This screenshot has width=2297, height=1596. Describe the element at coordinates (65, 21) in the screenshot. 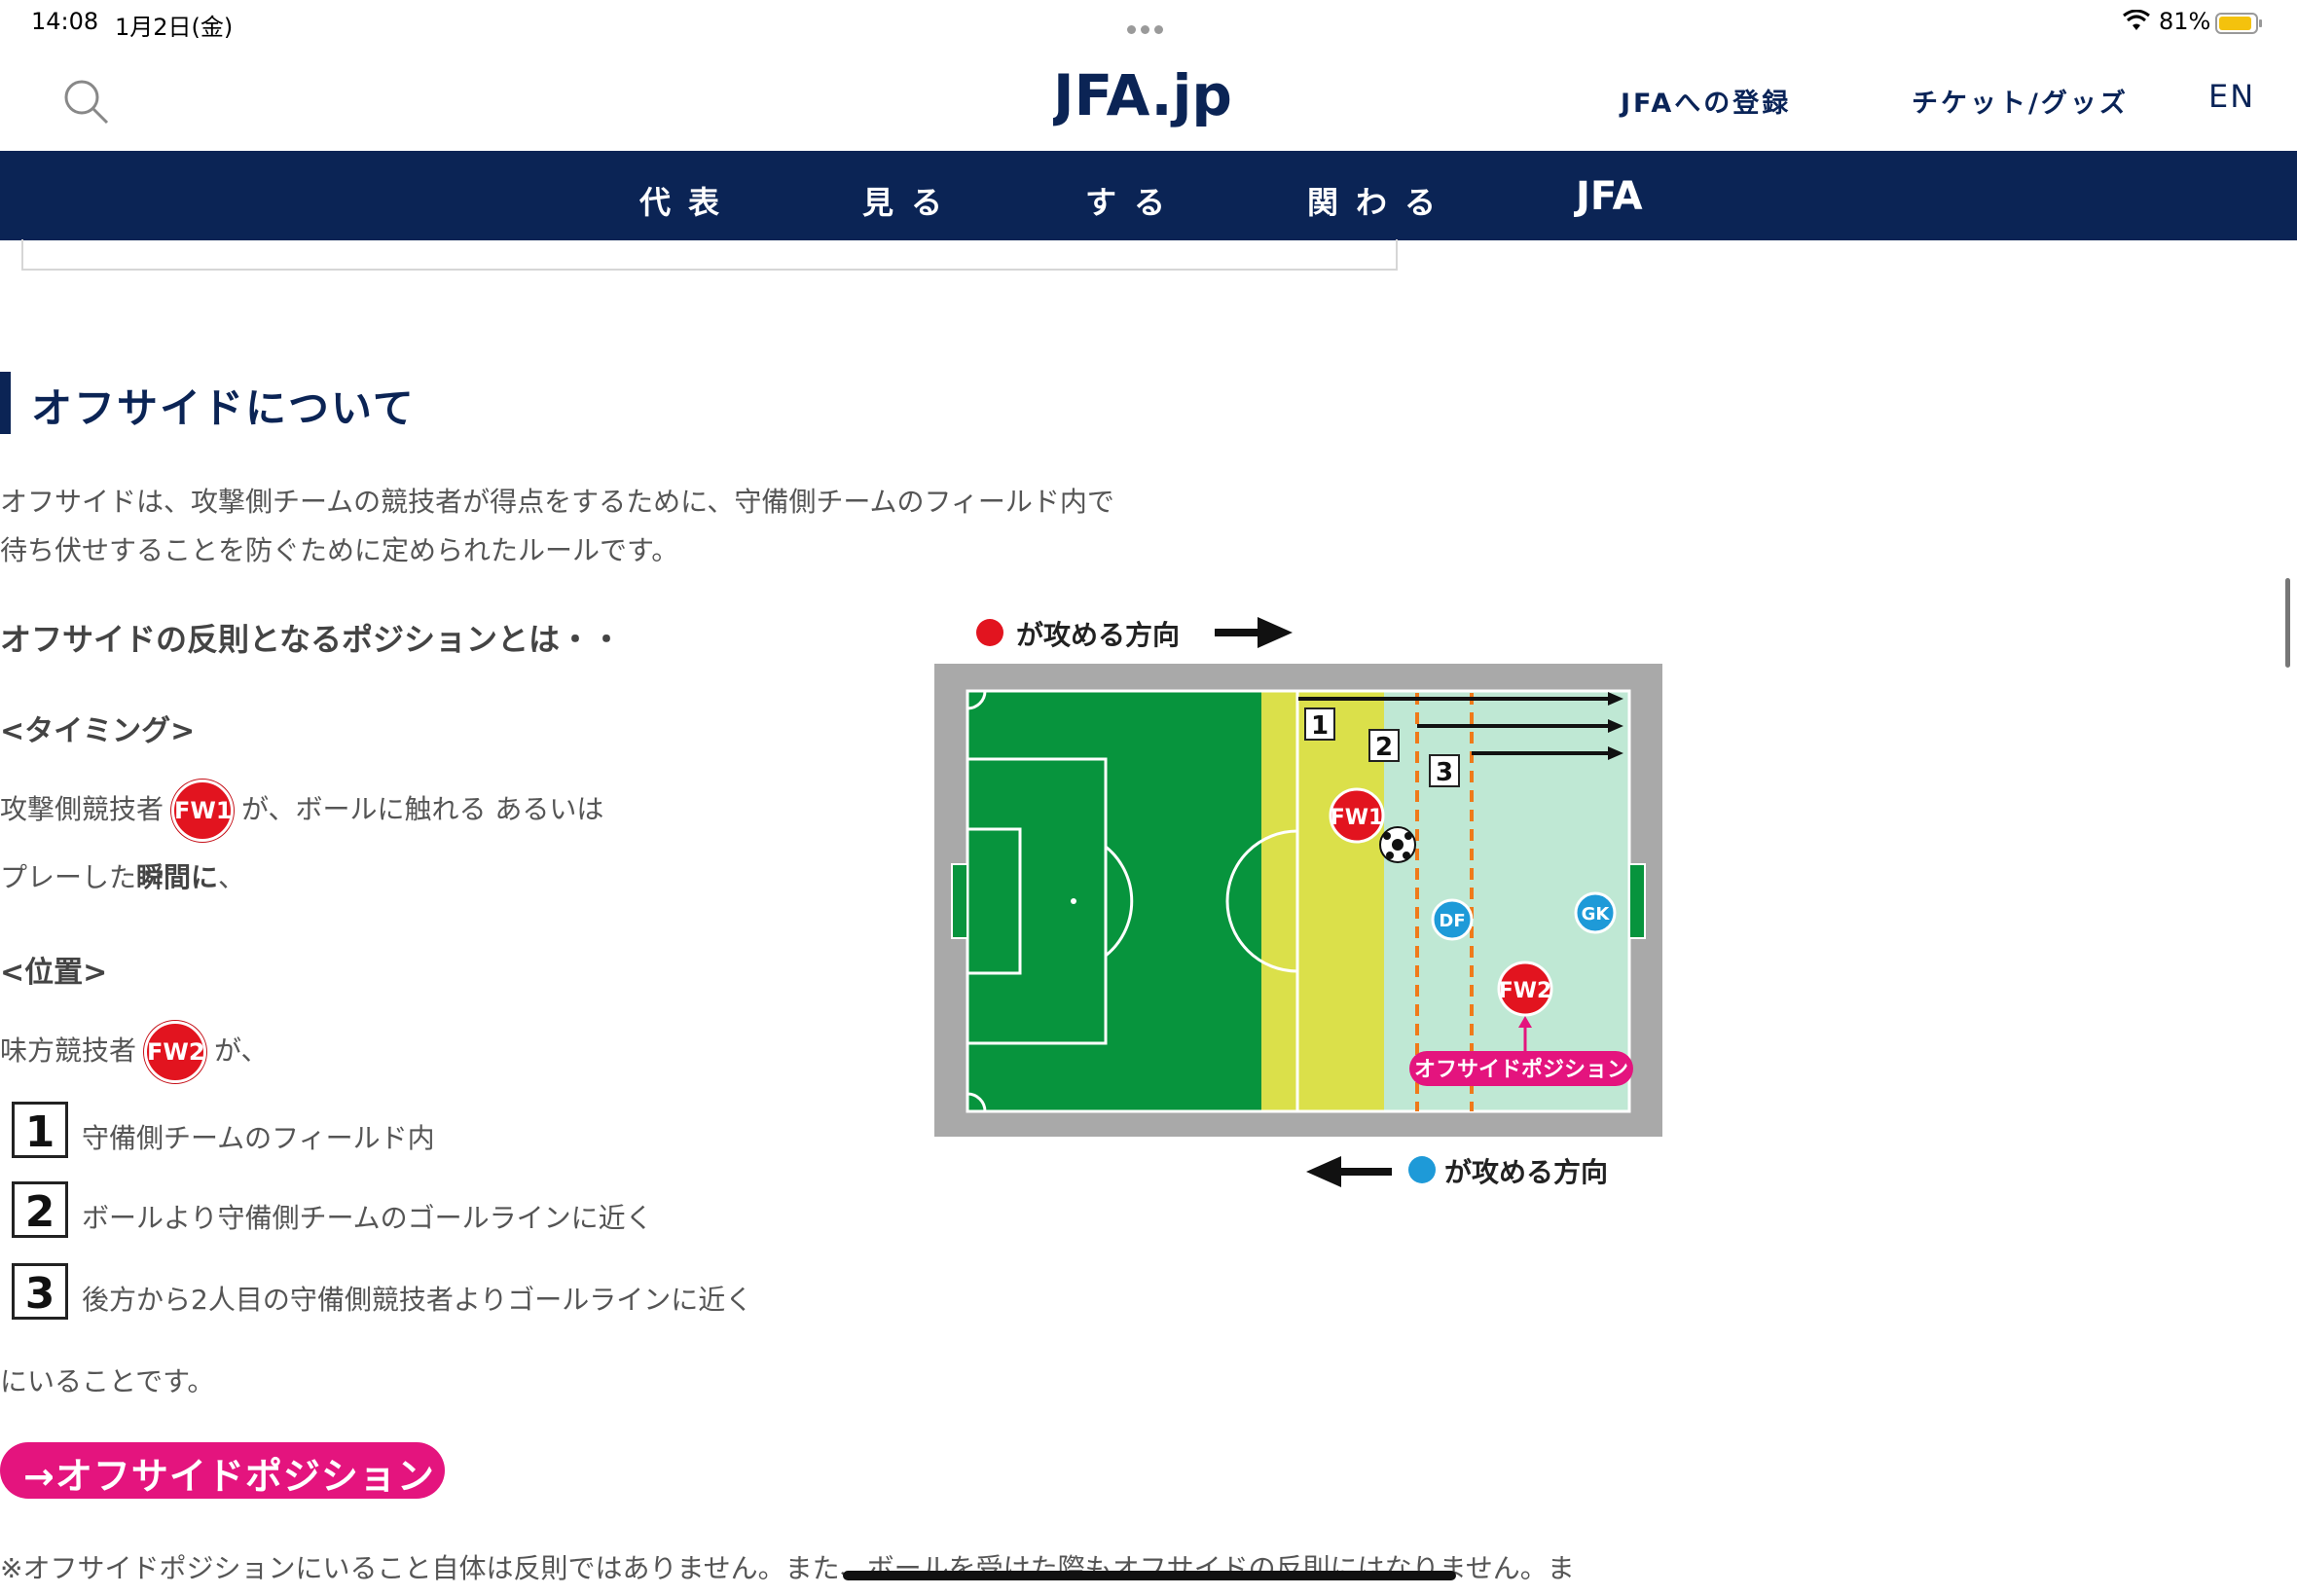

I see `status-time: 14:08` at that location.